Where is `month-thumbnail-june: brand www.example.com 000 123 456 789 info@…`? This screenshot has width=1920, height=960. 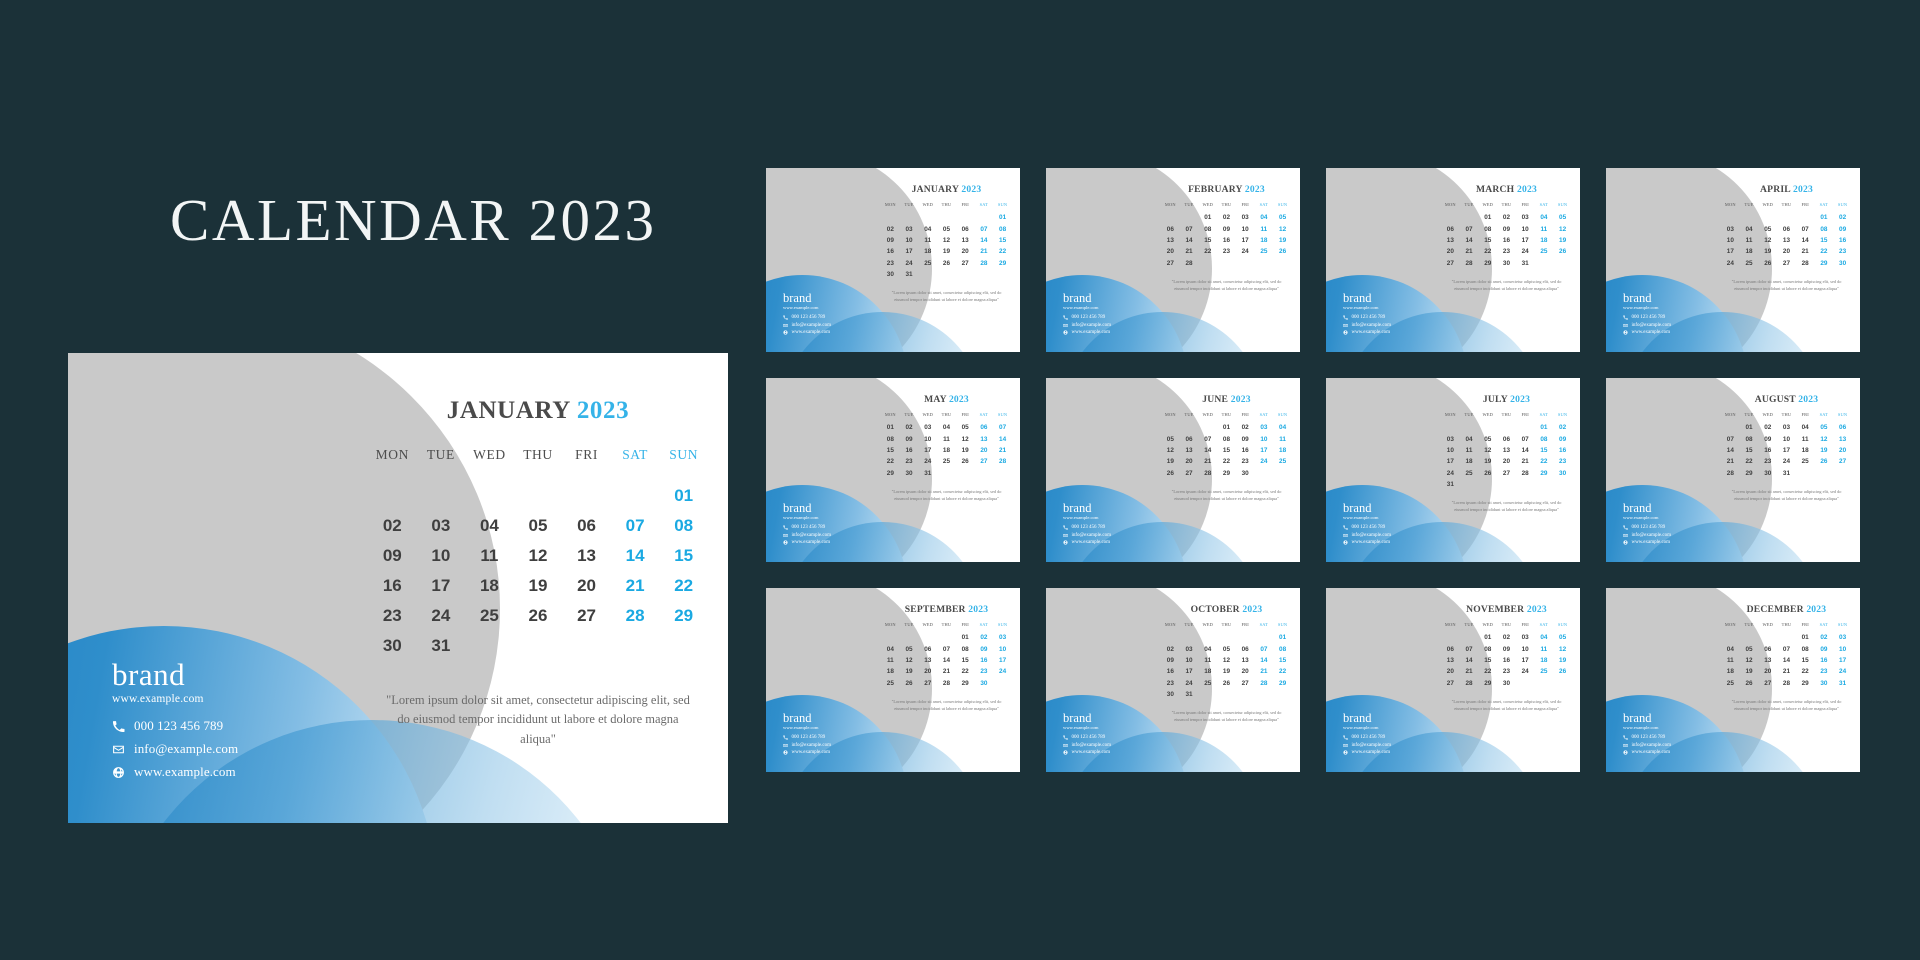
month-thumbnail-june: brand www.example.com 000 123 456 789 info@… is located at coordinates (1173, 470).